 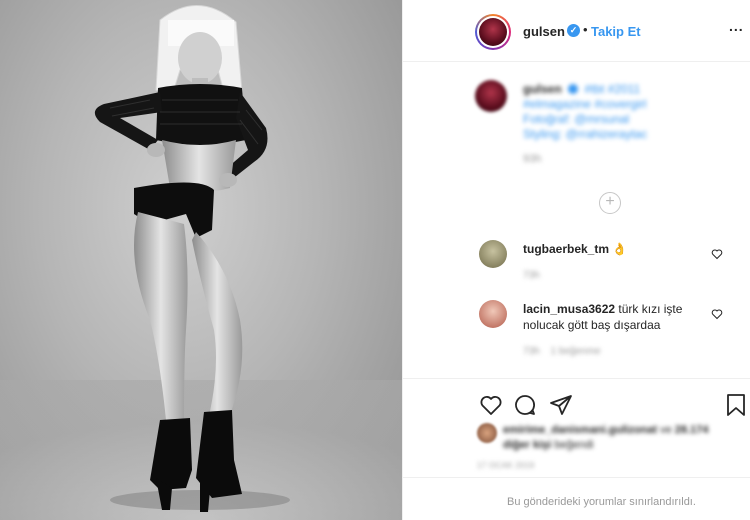 I want to click on likes-connector: ve, so click(x=664, y=430).